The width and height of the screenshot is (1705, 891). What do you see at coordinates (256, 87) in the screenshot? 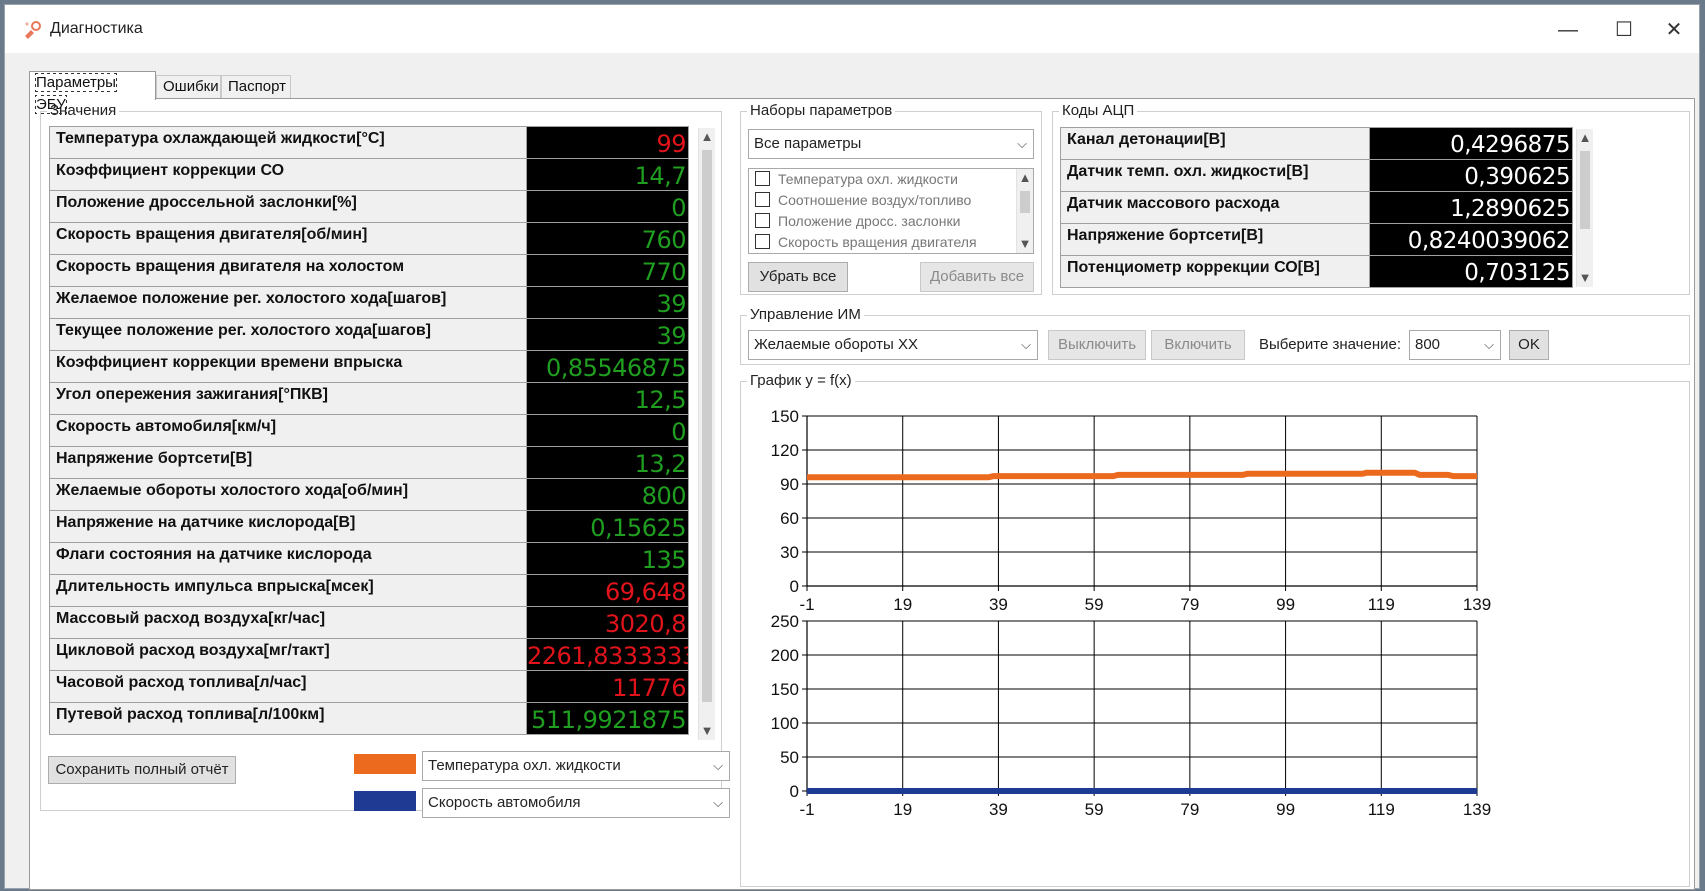
I see `tab-passport: Паспорт` at bounding box center [256, 87].